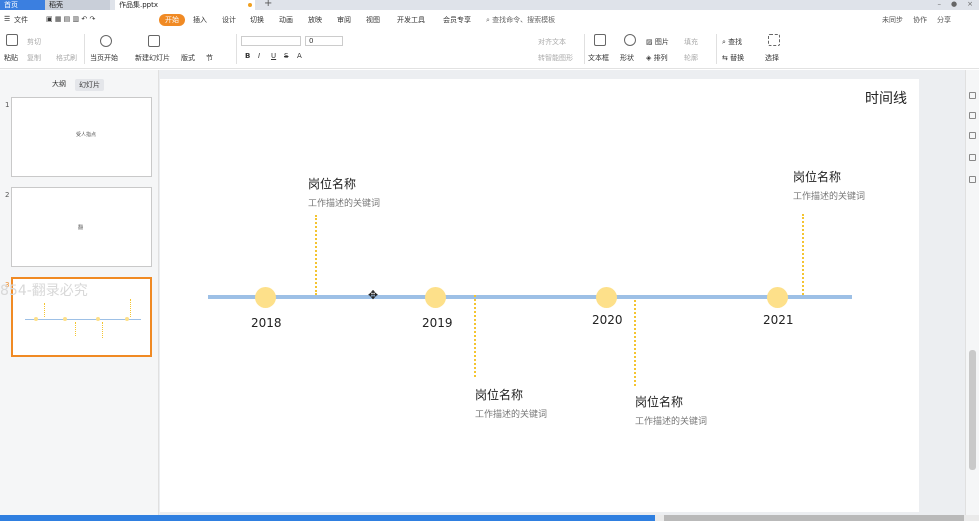  Describe the element at coordinates (777, 297) in the screenshot. I see `timeline-dot-2021` at that location.